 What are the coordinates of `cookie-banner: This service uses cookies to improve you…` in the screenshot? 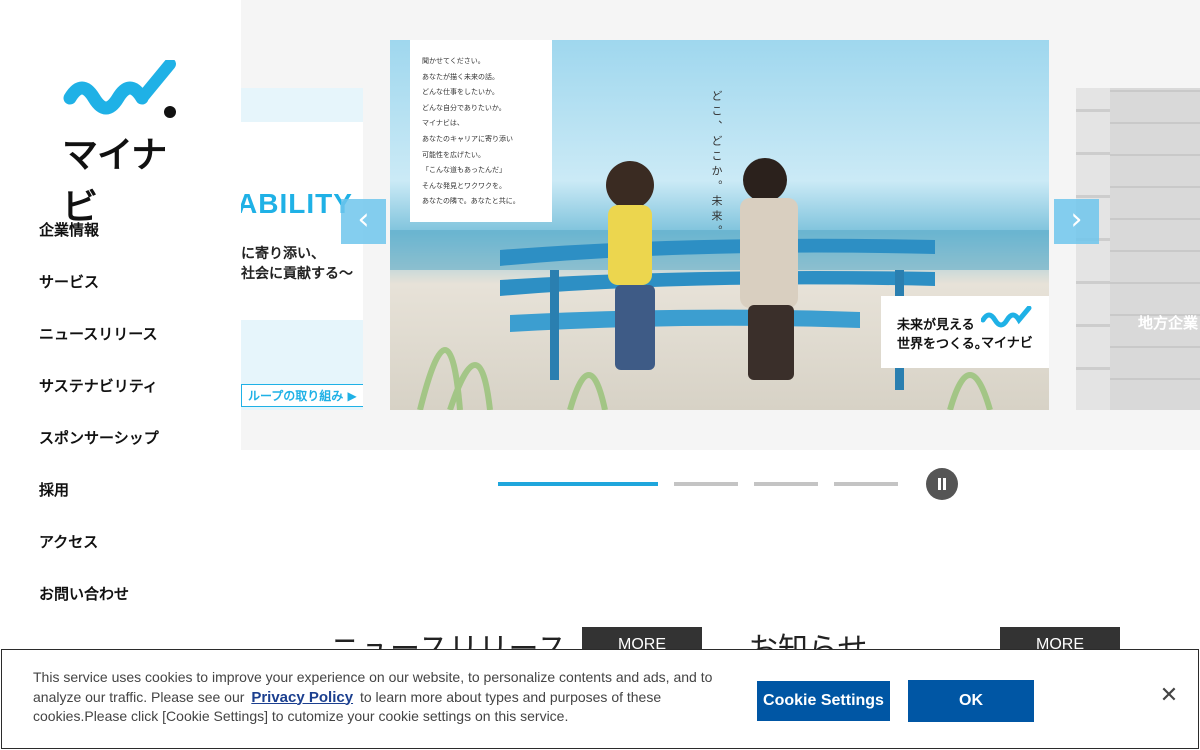 It's located at (600, 699).